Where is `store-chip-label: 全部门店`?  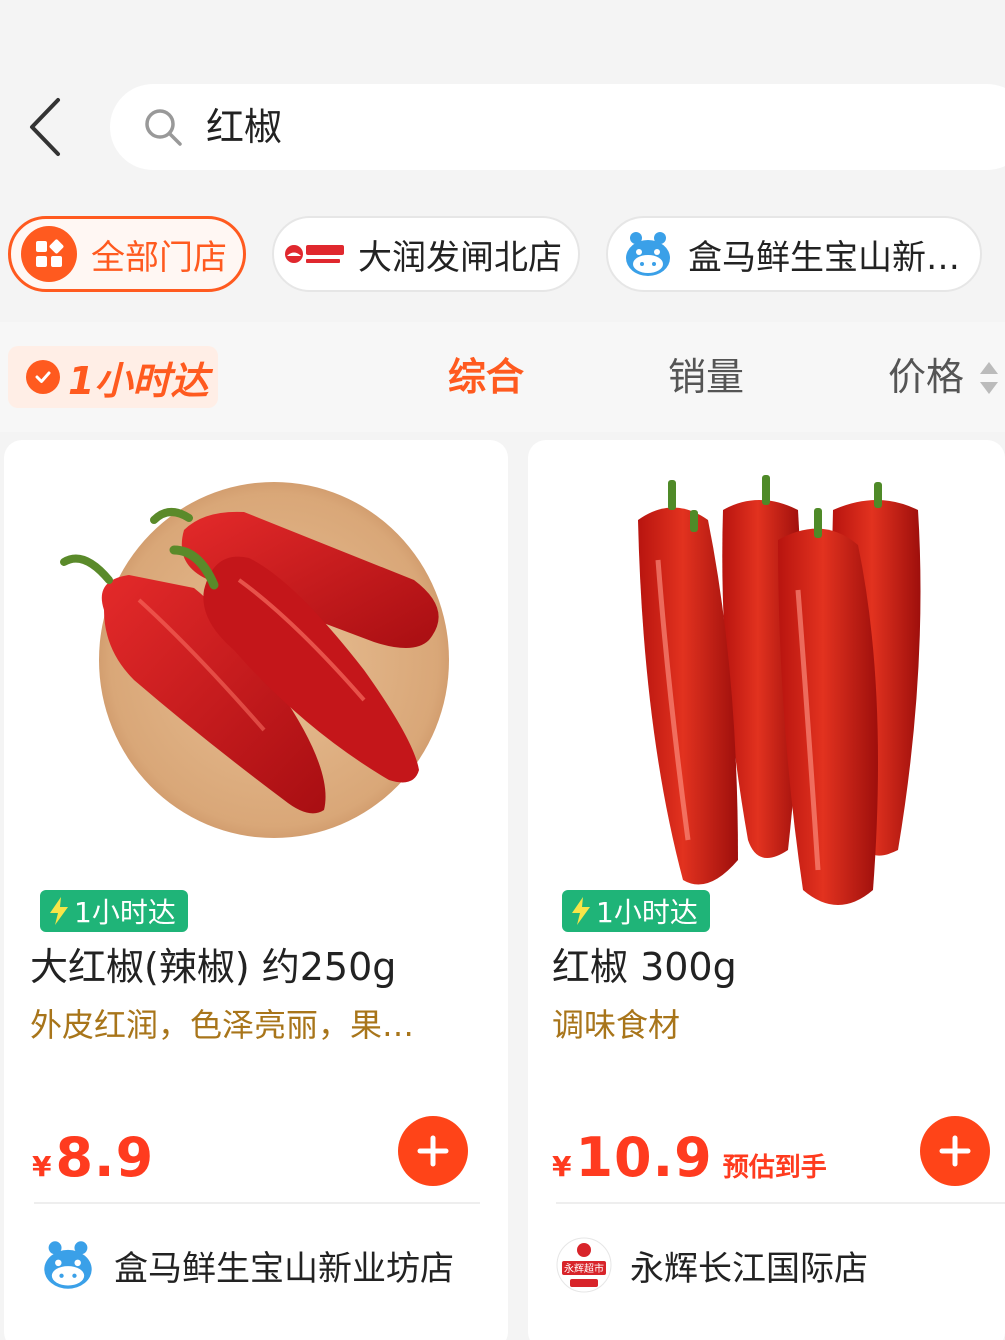
store-chip-label: 全部门店 is located at coordinates (159, 257).